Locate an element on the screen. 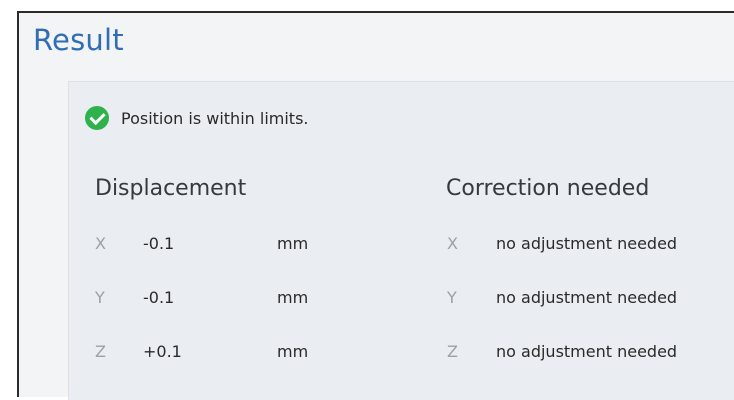 The width and height of the screenshot is (734, 400). check-circle-icon is located at coordinates (97, 118).